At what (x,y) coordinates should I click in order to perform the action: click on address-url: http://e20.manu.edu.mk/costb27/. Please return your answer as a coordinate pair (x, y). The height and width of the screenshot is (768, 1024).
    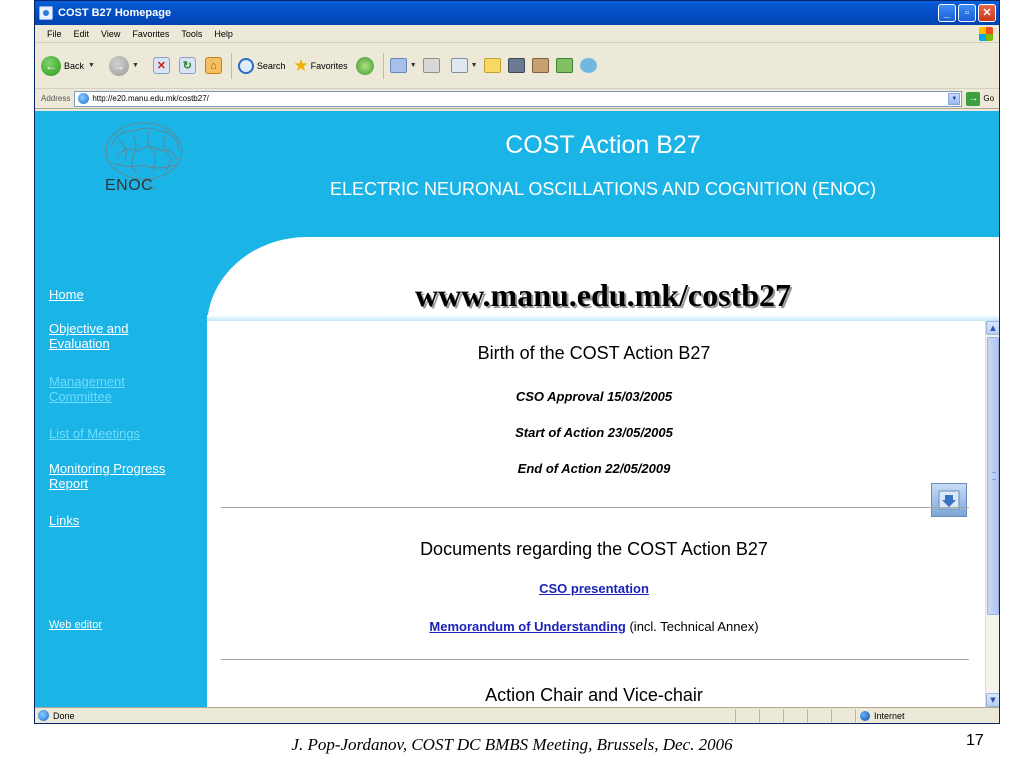
    Looking at the image, I should click on (150, 98).